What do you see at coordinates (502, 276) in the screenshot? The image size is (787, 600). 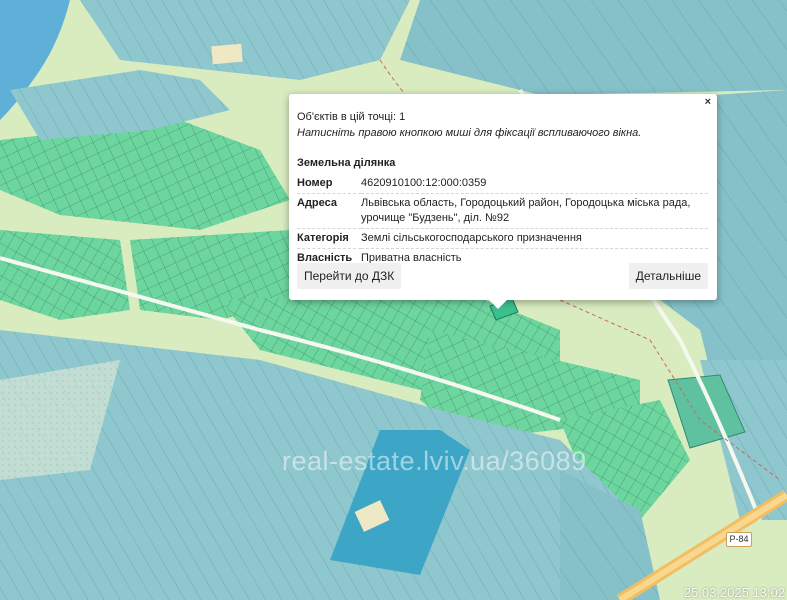 I see `popup-actions: Перейти до ДЗК Детальніше` at bounding box center [502, 276].